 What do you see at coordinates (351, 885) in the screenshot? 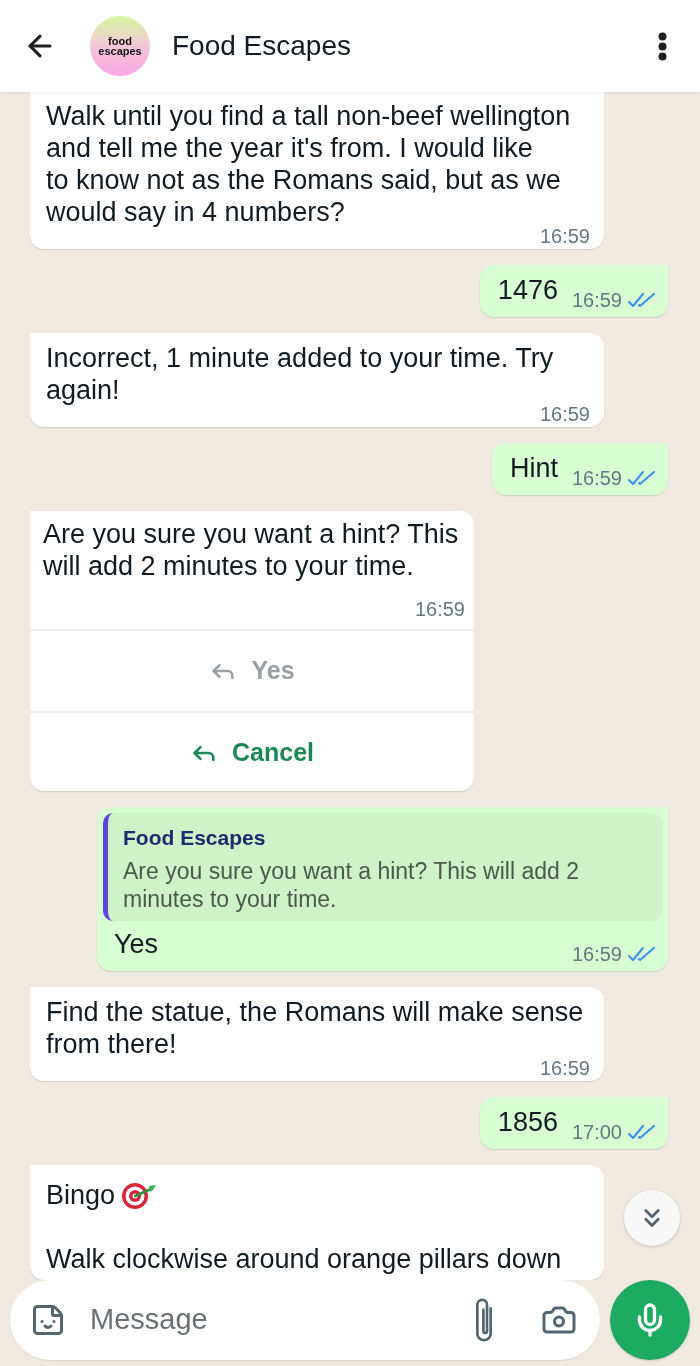
I see `quote-text: Are you sure you want a hint? This will add 2 minutes to your time.` at bounding box center [351, 885].